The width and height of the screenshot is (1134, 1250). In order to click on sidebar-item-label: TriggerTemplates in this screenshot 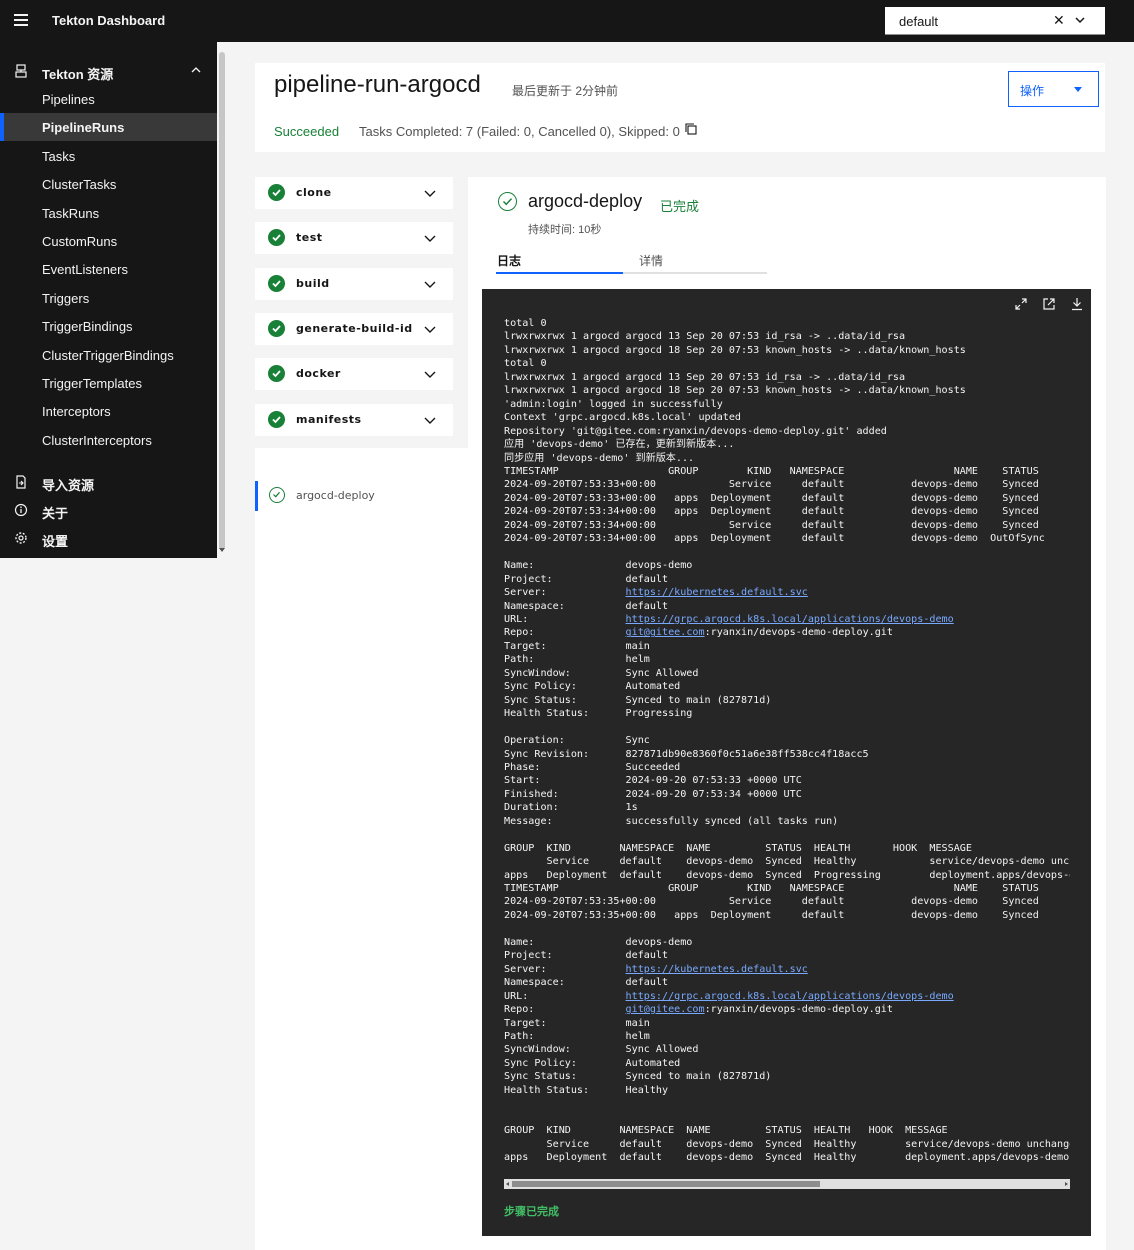, I will do `click(92, 383)`.